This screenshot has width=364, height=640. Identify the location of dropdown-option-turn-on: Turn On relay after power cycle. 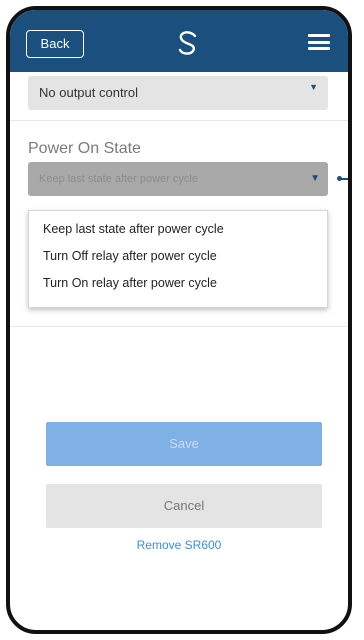
(178, 283).